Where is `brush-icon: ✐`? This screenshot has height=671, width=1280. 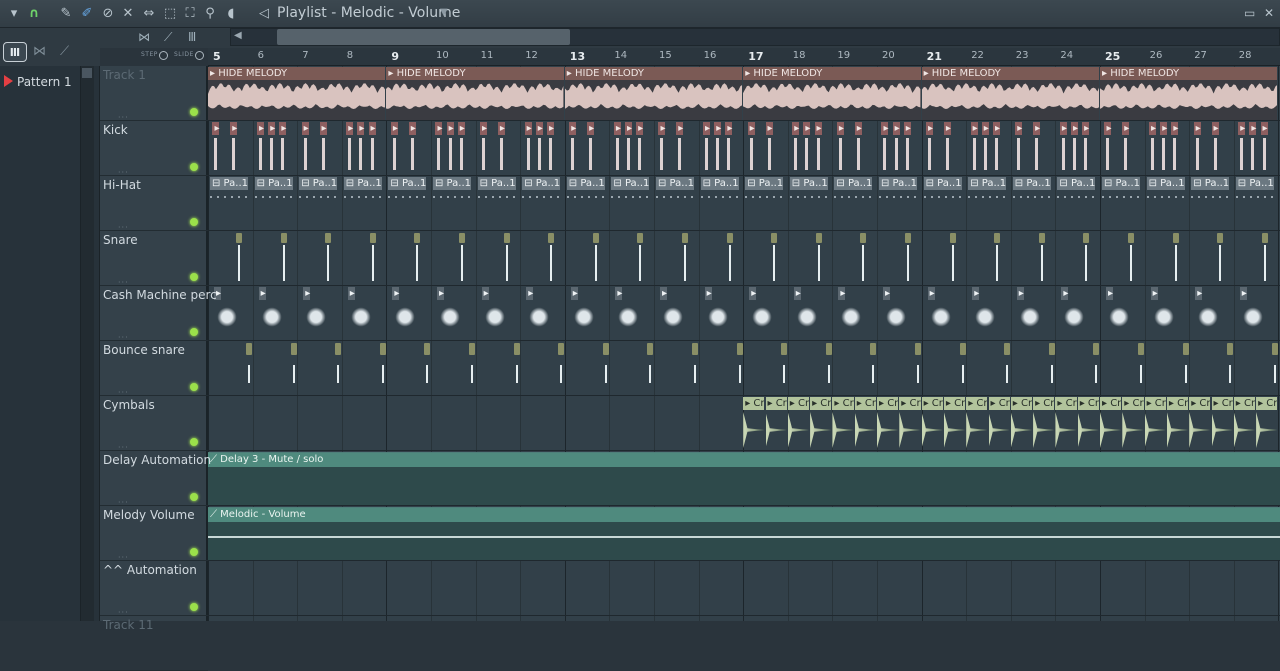
brush-icon: ✐ is located at coordinates (87, 14).